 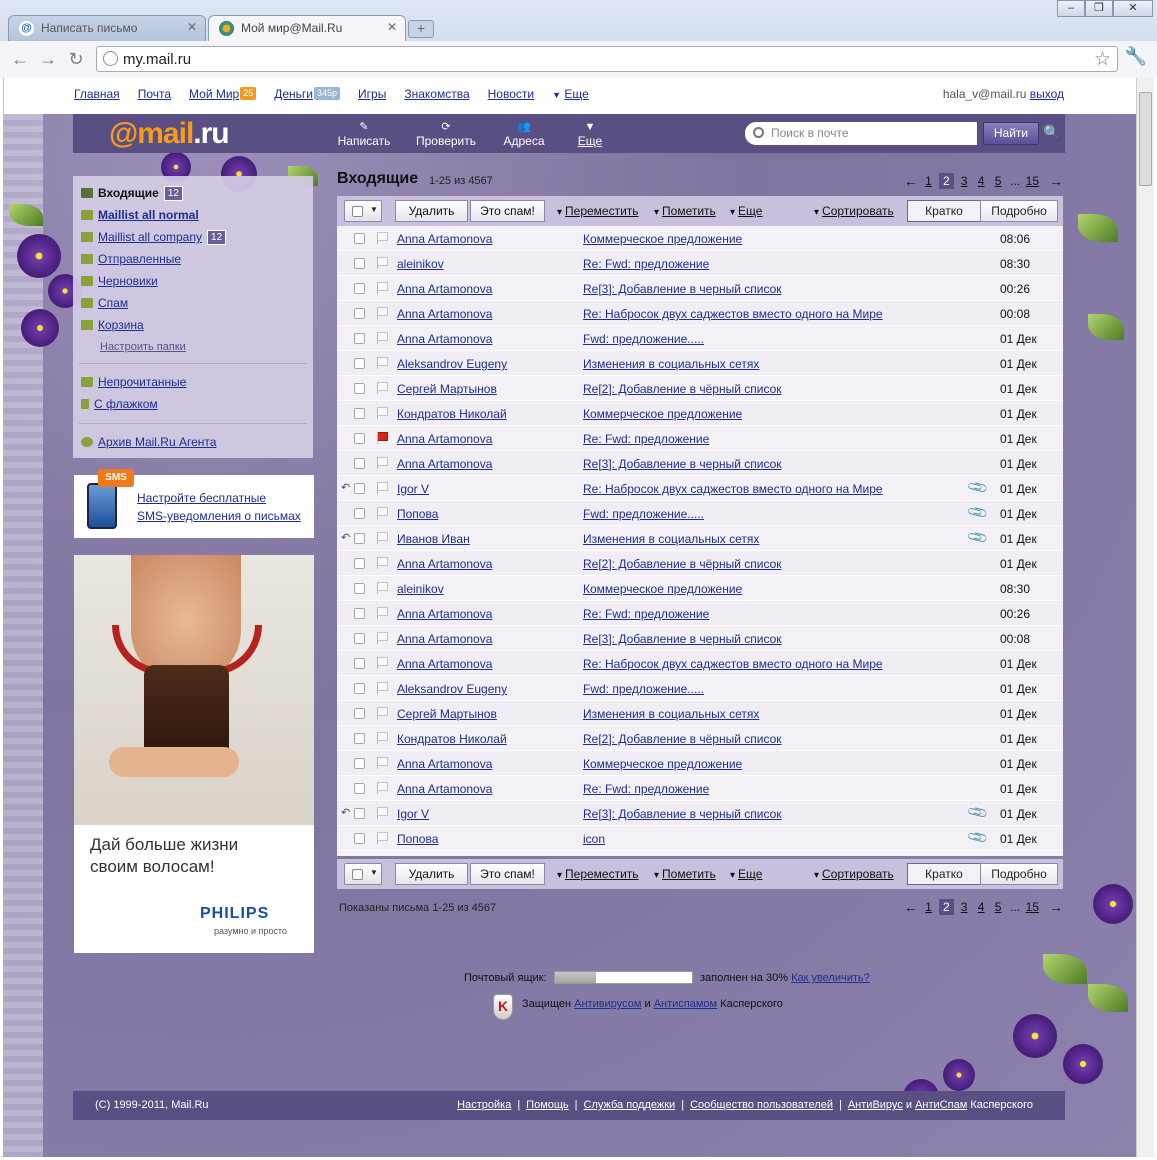 What do you see at coordinates (143, 347) in the screenshot?
I see `setup-folders-link: Настроить папки` at bounding box center [143, 347].